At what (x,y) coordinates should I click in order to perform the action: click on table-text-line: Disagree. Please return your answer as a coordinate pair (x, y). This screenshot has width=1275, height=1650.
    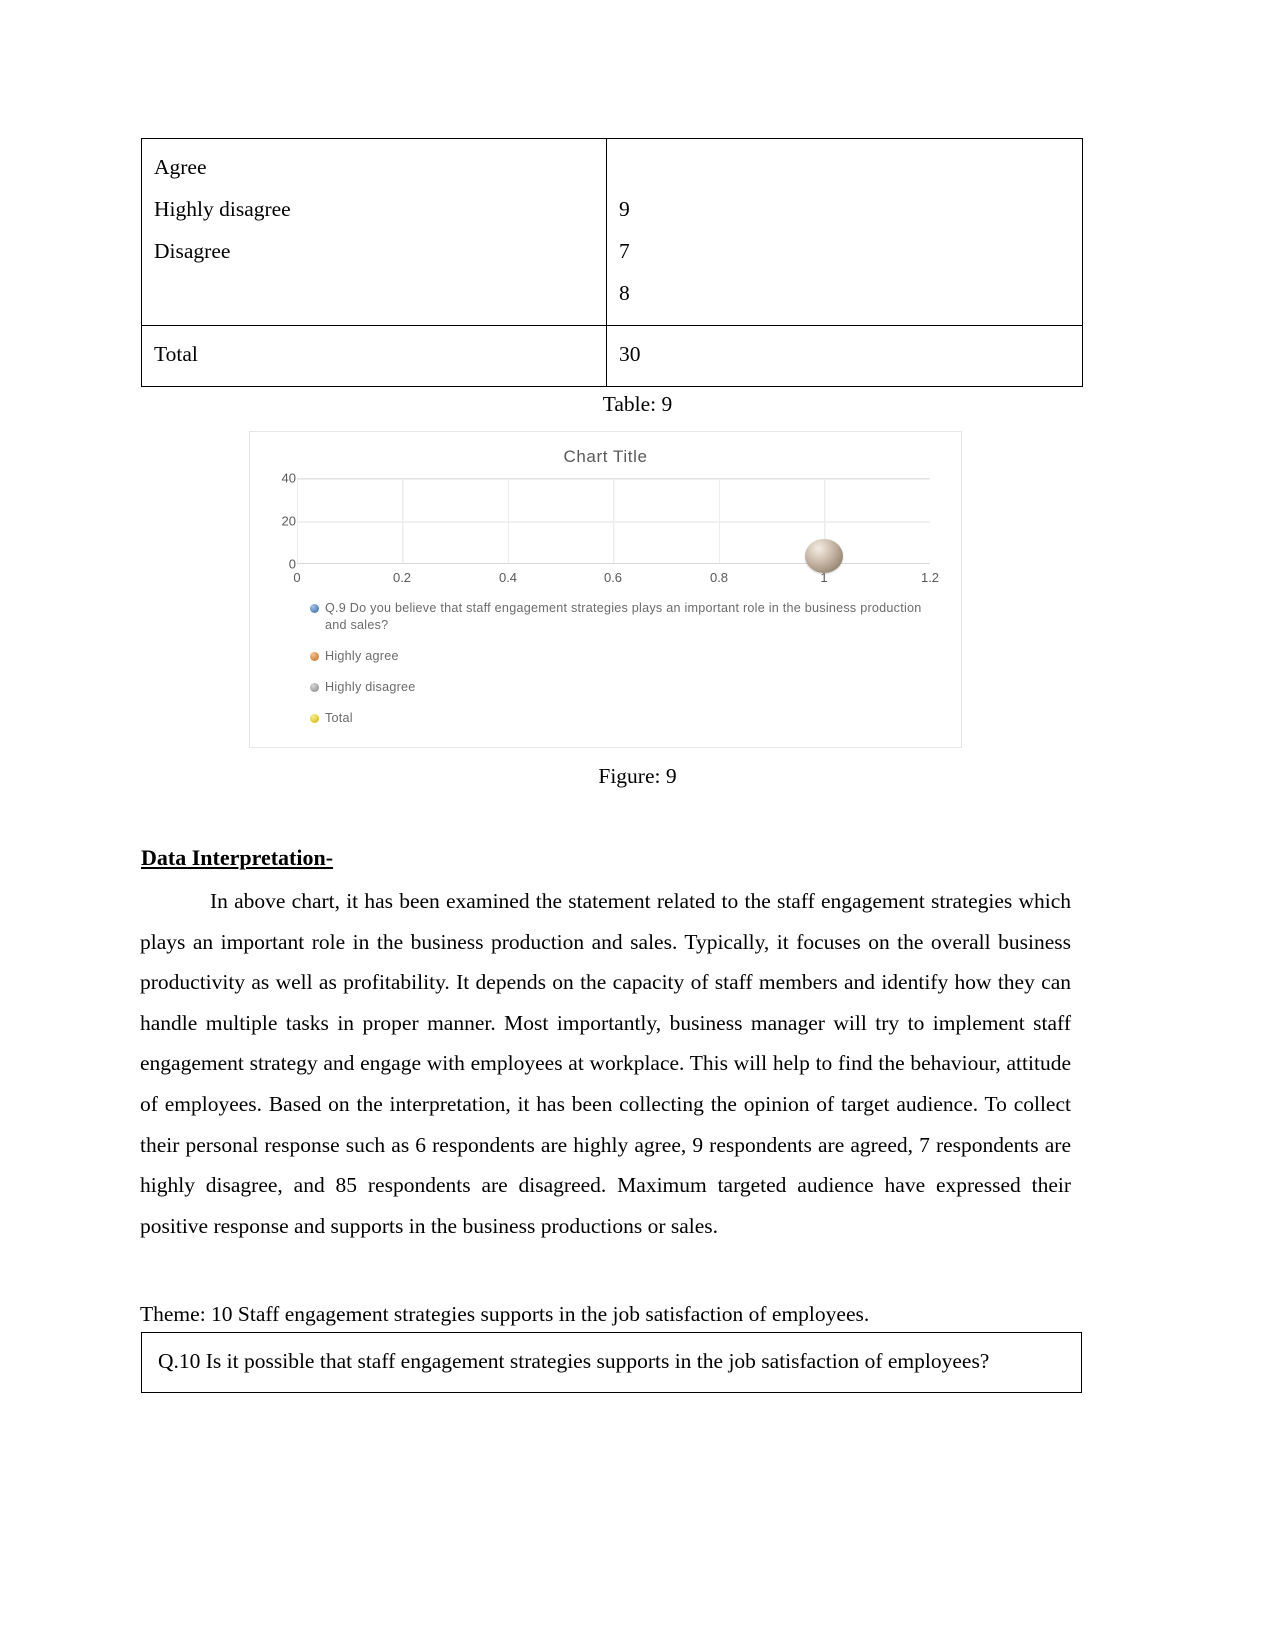
    Looking at the image, I should click on (192, 250).